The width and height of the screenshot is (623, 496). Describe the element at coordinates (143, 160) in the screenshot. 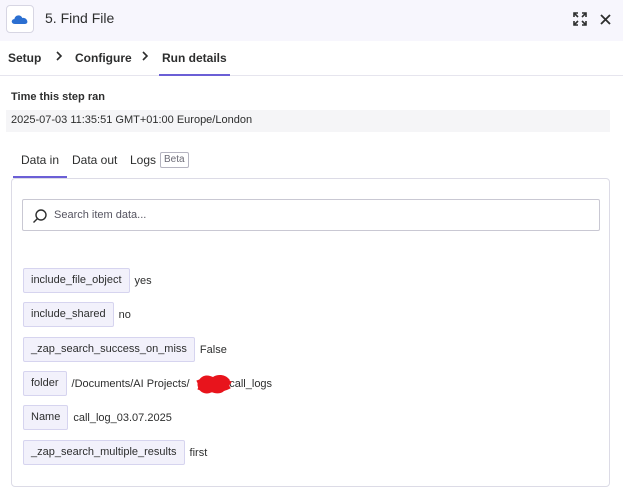

I see `tab-logs: Logs` at that location.